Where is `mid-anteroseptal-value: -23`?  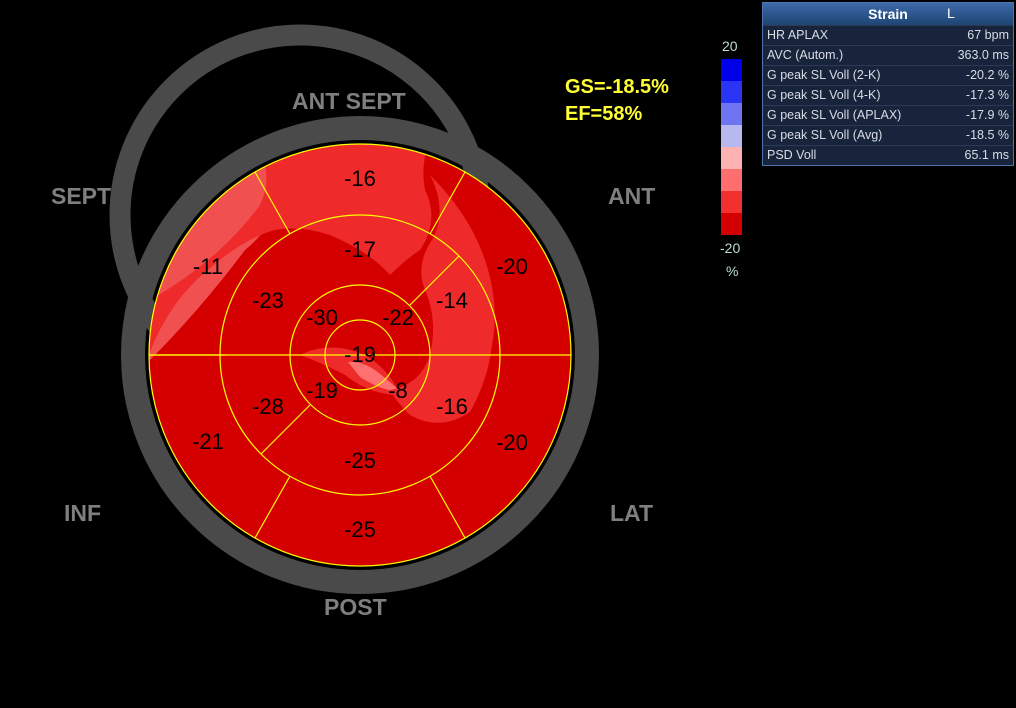 mid-anteroseptal-value: -23 is located at coordinates (268, 300).